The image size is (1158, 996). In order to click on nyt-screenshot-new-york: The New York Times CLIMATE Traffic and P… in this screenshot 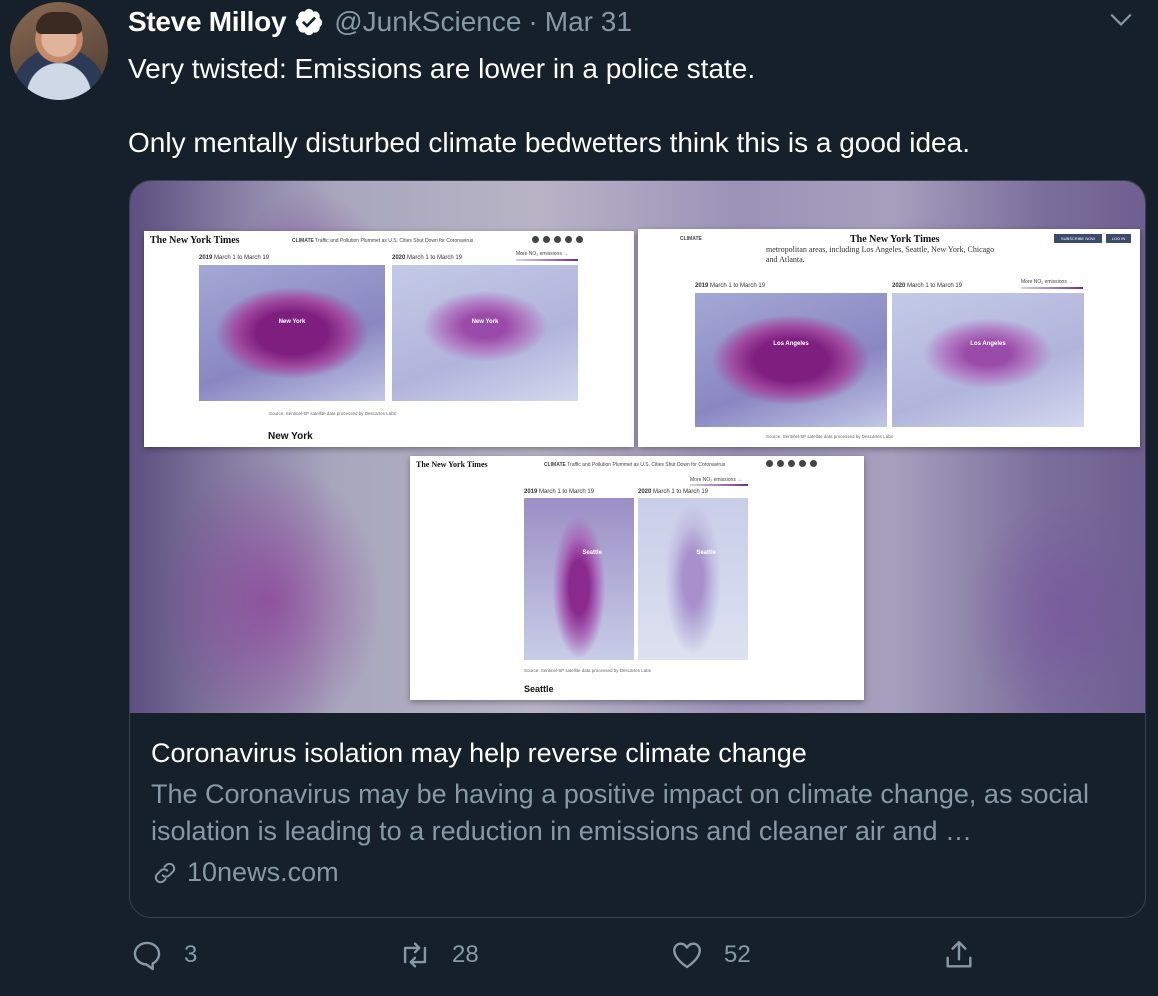, I will do `click(389, 339)`.